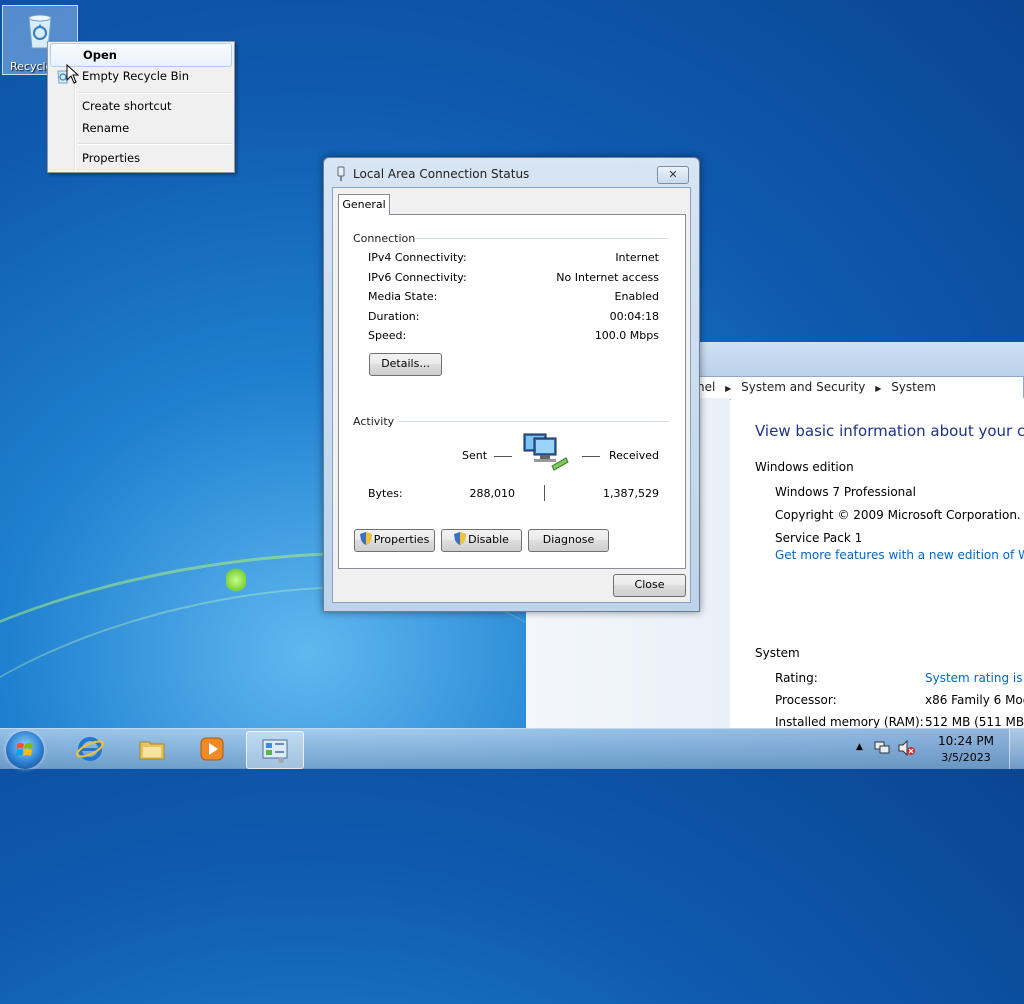  What do you see at coordinates (634, 316) in the screenshot?
I see `duration-value: 00:04:18` at bounding box center [634, 316].